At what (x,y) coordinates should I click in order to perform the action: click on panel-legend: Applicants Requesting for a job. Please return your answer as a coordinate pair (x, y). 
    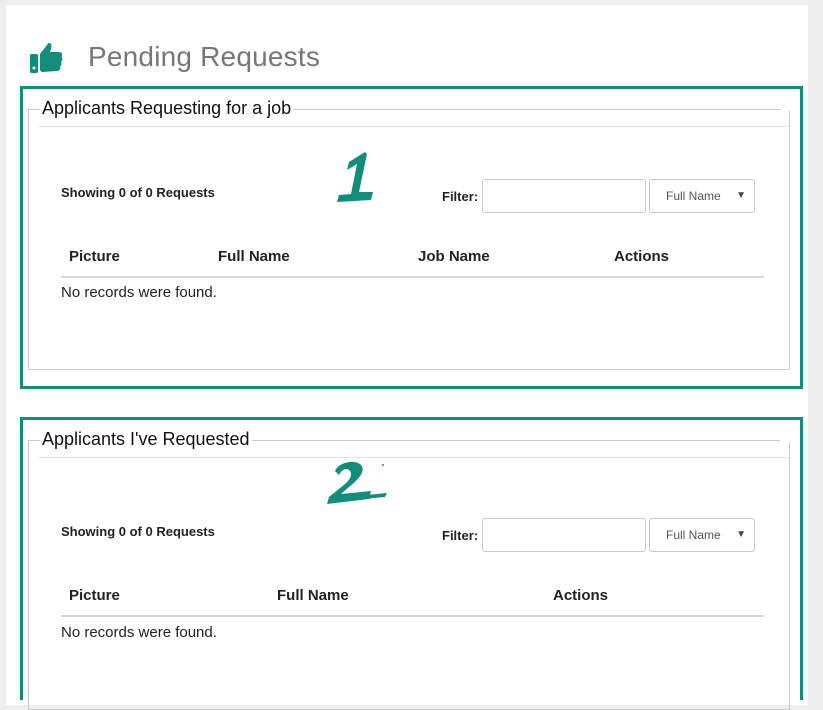
    Looking at the image, I should click on (167, 108).